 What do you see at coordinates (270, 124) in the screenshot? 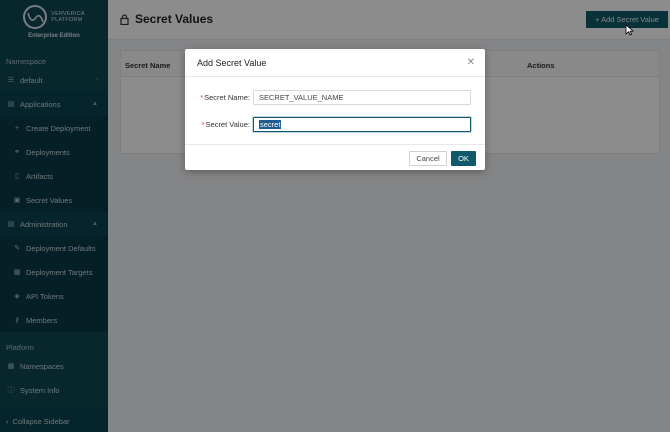
I see `secret-value-selected-text: secret` at bounding box center [270, 124].